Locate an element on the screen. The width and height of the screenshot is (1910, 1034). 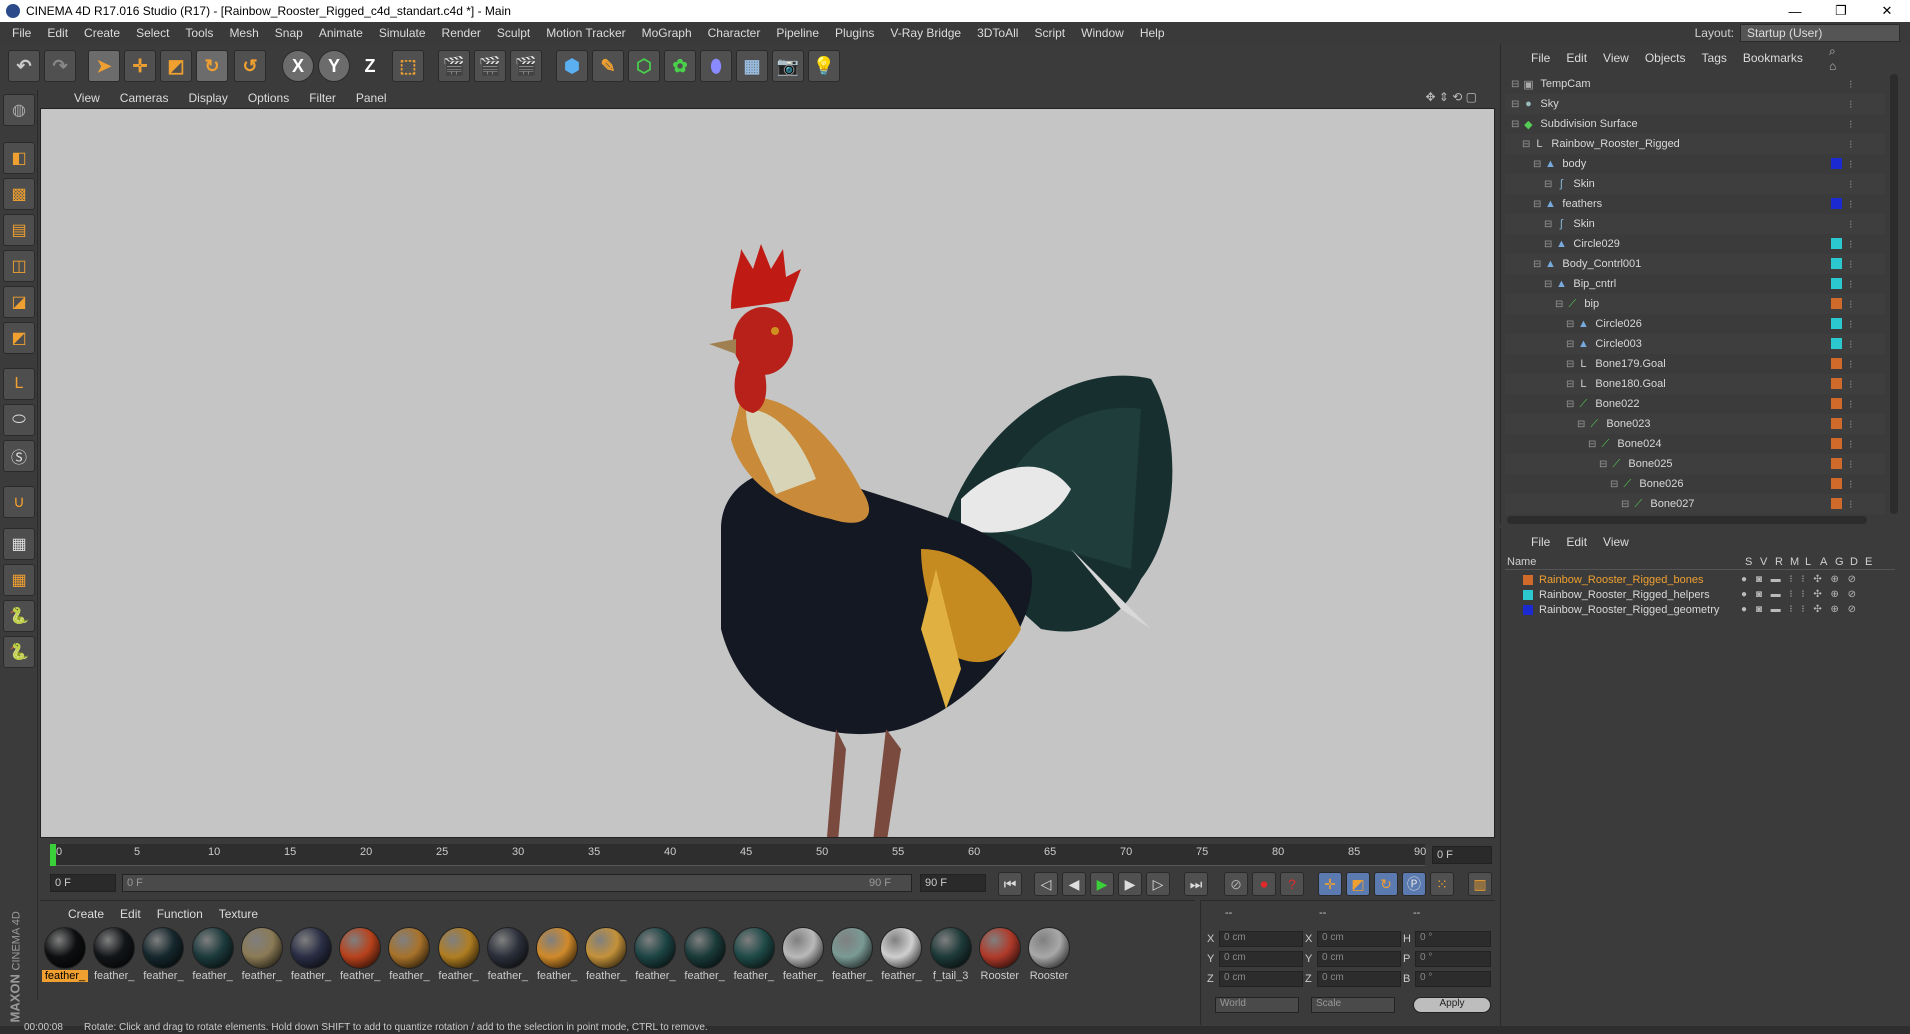
next-frame-button: ▶ is located at coordinates (1130, 884).